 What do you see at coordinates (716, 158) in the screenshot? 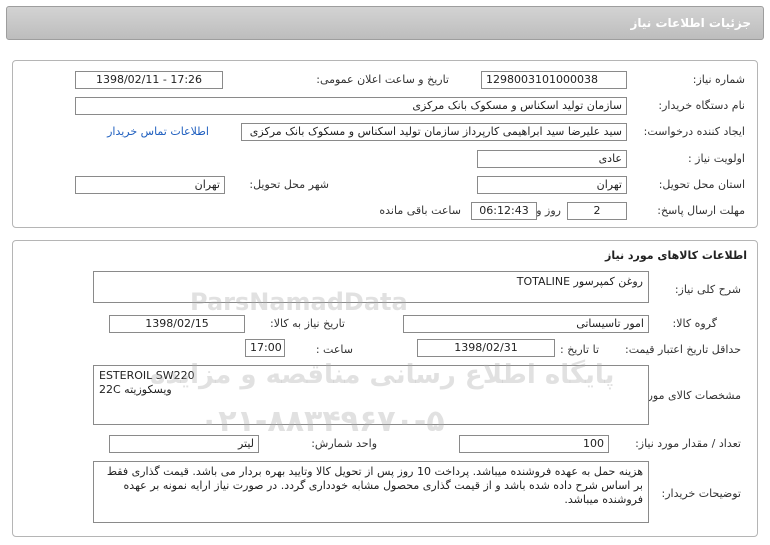
I see `priority-label: اولویت نیاز :` at bounding box center [716, 158].